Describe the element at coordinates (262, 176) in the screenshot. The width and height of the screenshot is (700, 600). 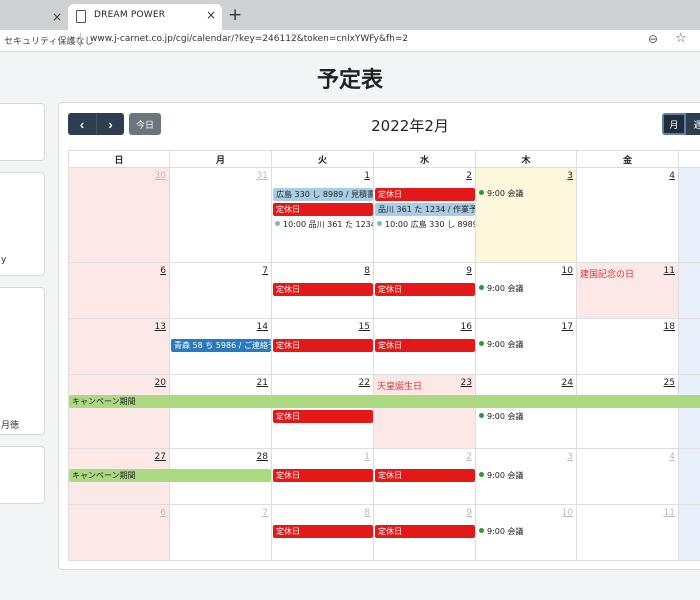
I see `day-number: 31` at that location.